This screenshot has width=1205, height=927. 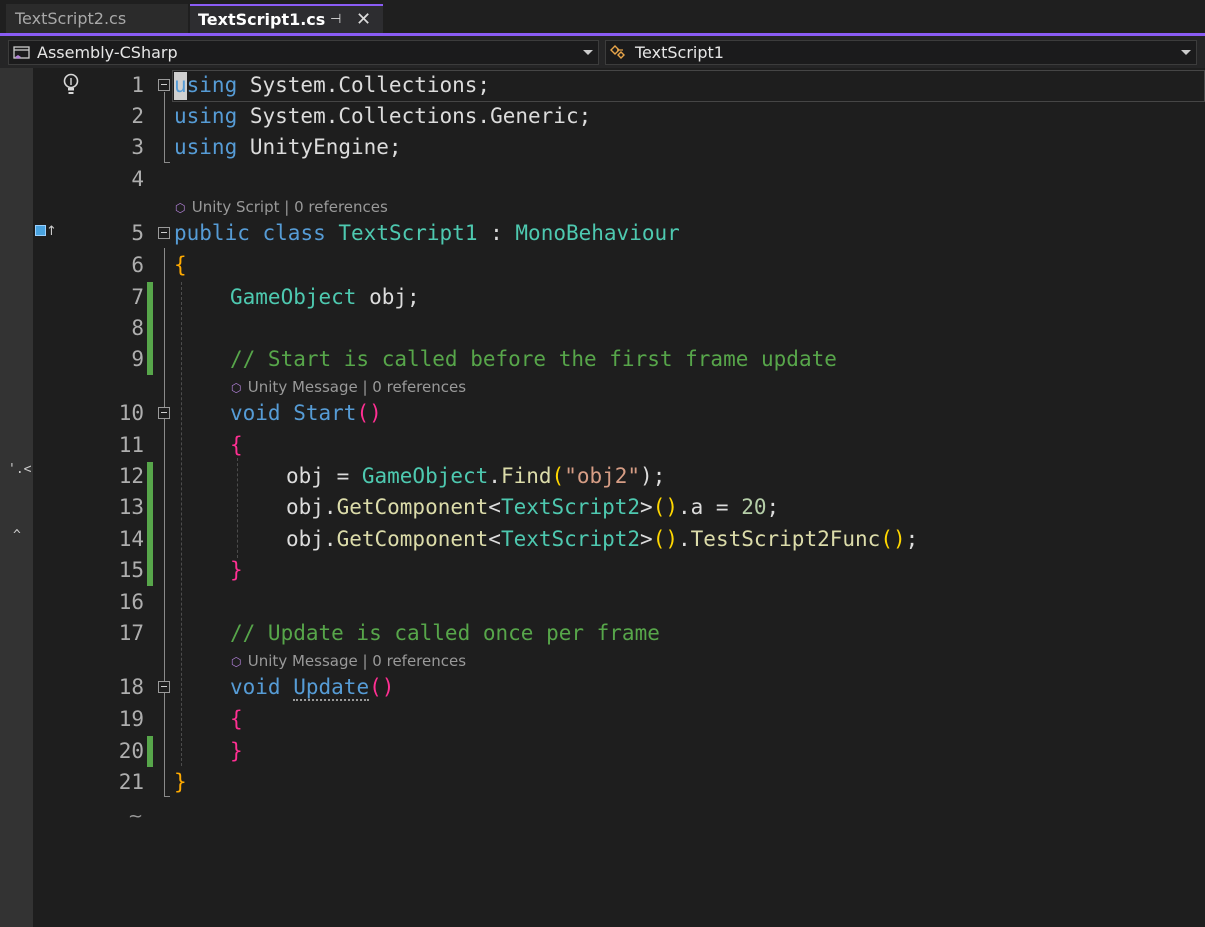 What do you see at coordinates (602, 85) in the screenshot?
I see `code-line: 1 using System.Collections;` at bounding box center [602, 85].